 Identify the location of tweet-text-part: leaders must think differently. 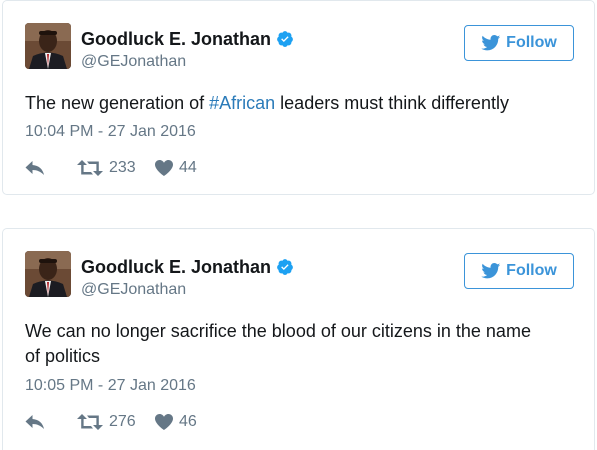
(392, 103).